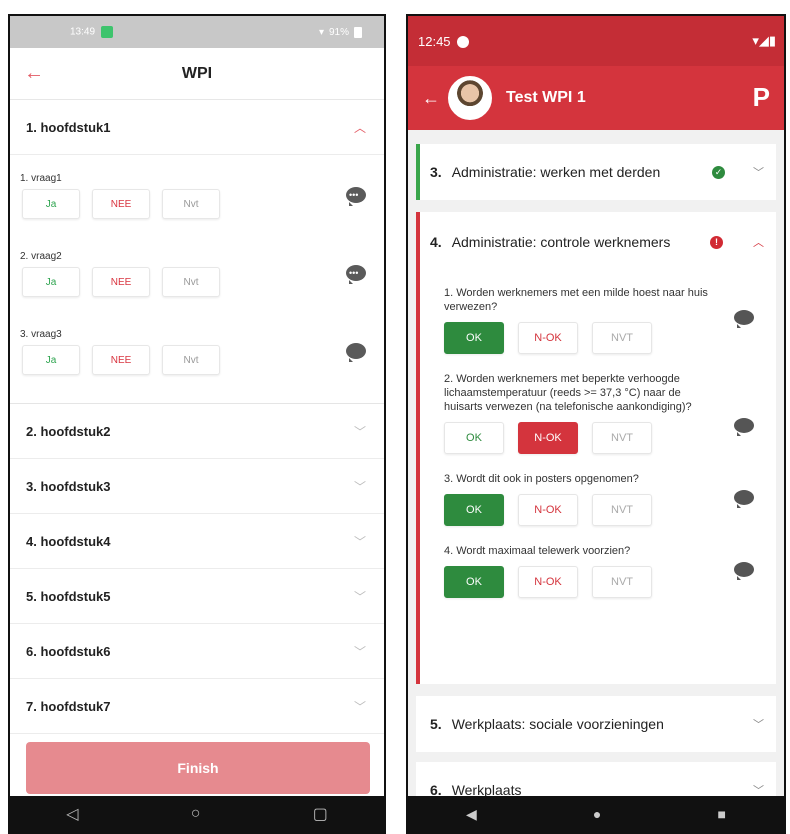  I want to click on android-nav-bar: ◁ ○ ▢, so click(197, 814).